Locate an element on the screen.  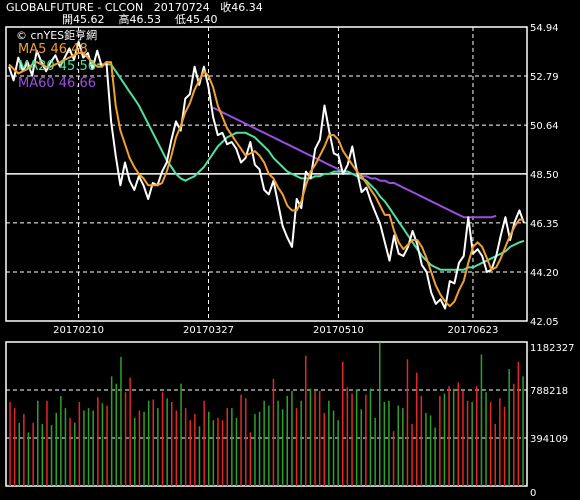
volume-y-axis-labels: 1182327 788218 394109 0 is located at coordinates (552, 421).